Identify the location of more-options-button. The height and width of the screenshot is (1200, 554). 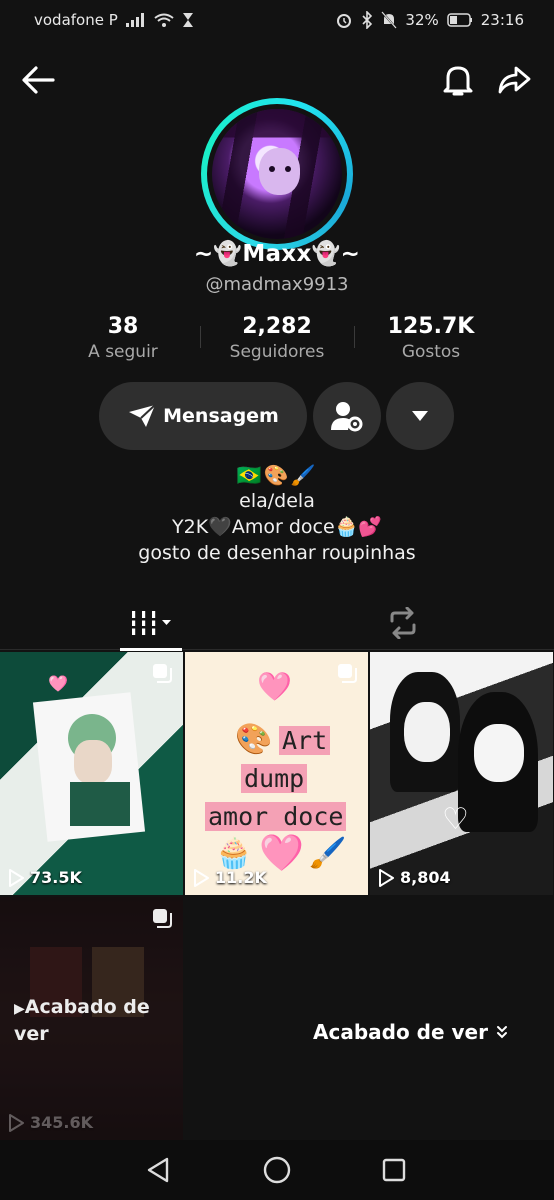
(420, 416).